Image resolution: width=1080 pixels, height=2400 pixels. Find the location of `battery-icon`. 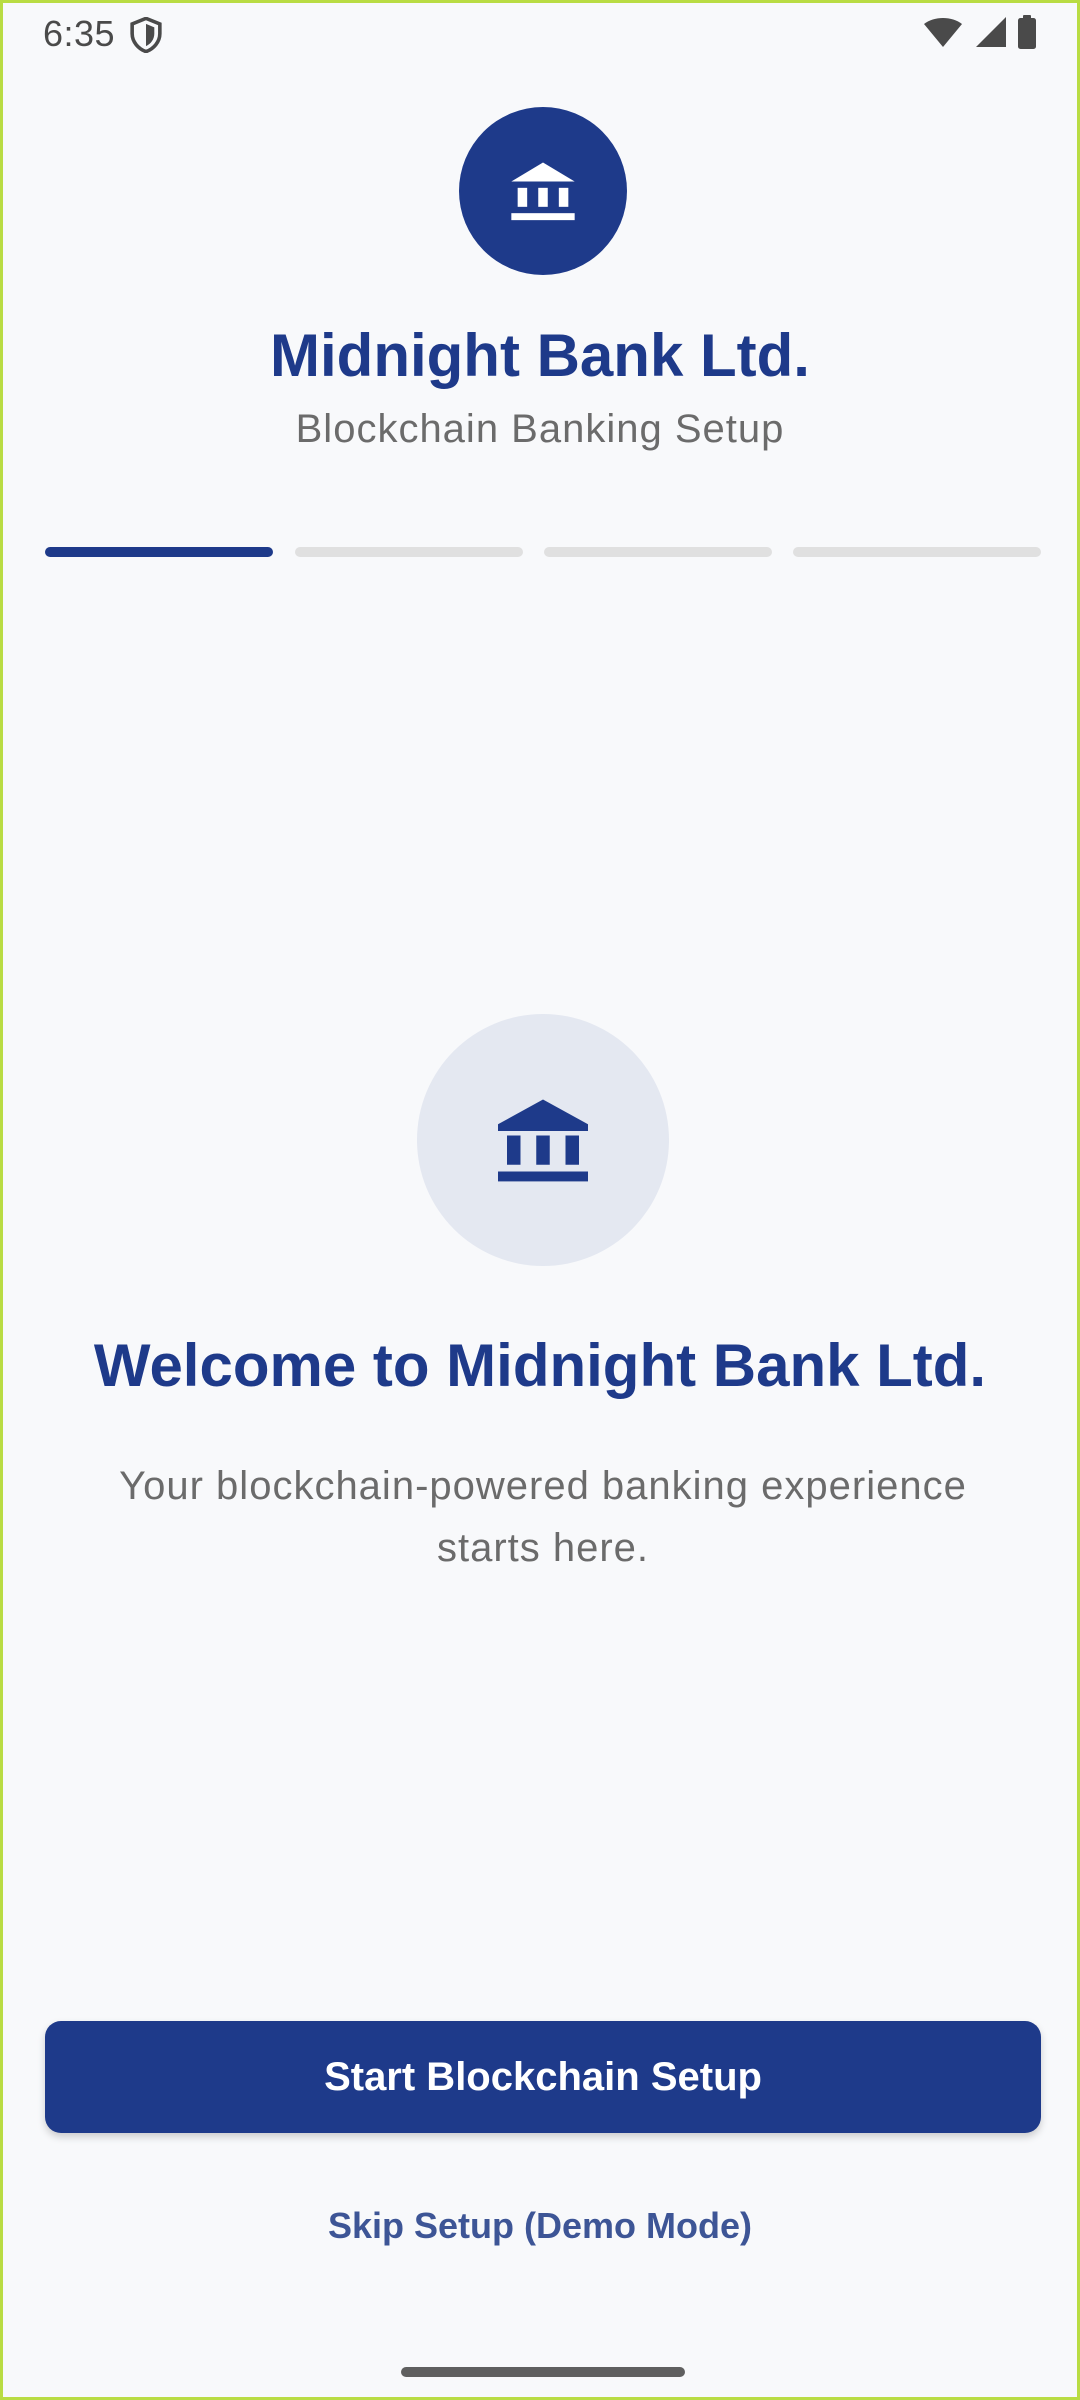

battery-icon is located at coordinates (1027, 32).